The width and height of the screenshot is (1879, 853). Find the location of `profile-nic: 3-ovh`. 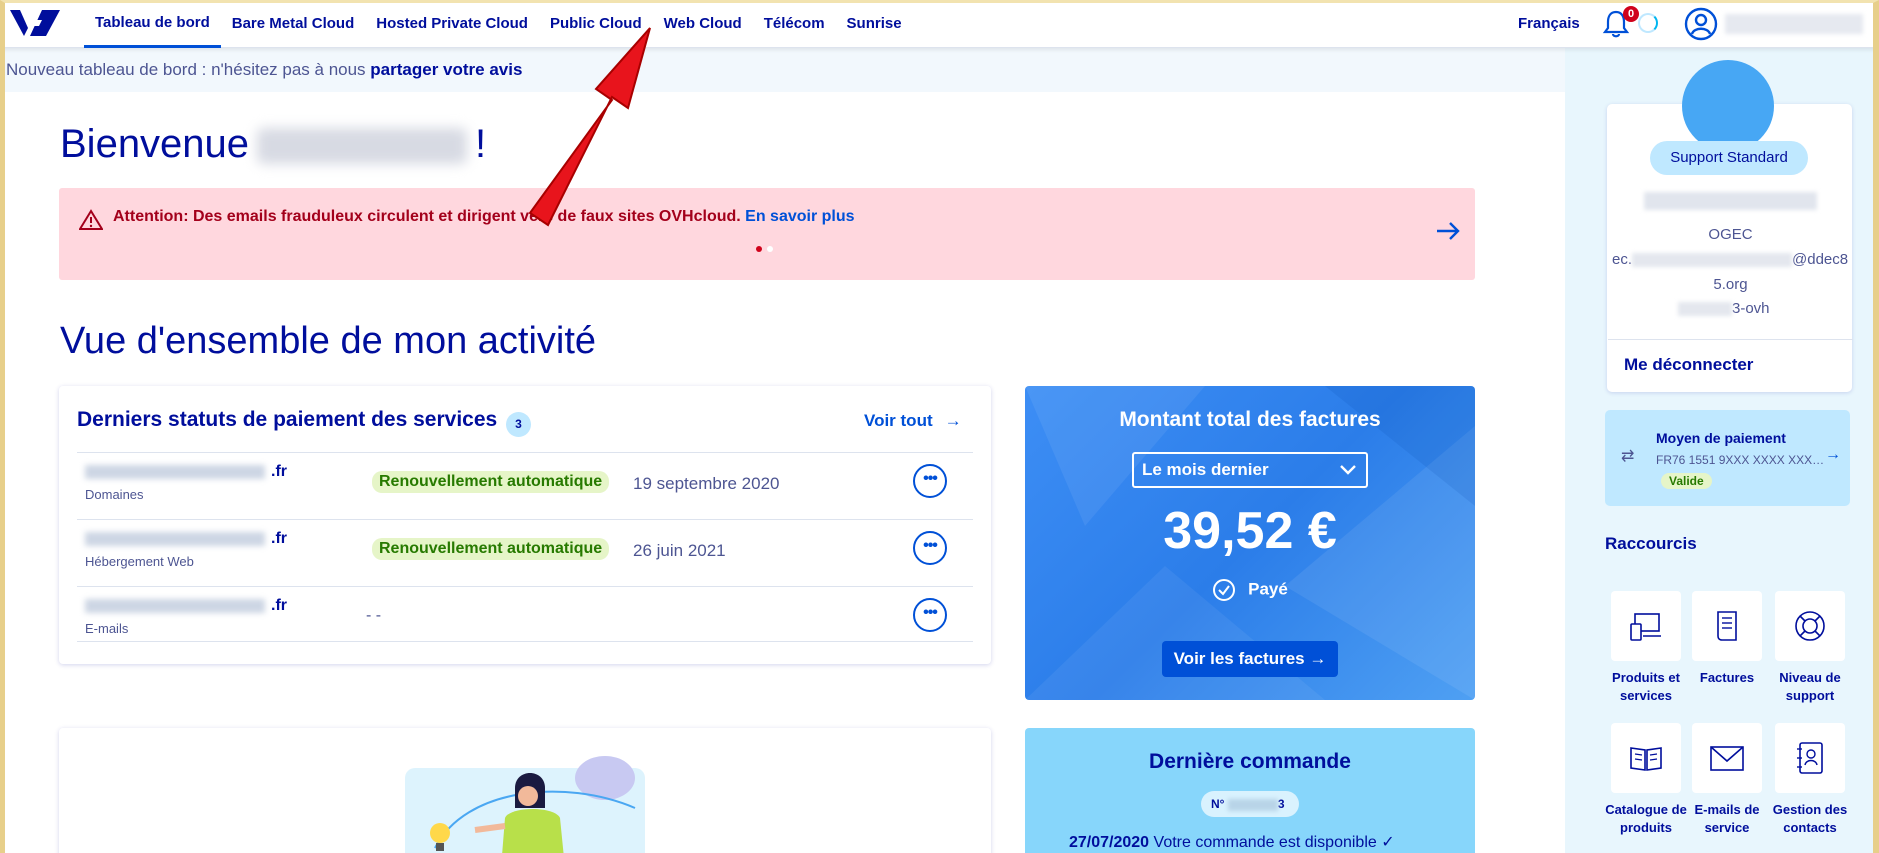

profile-nic: 3-ovh is located at coordinates (1724, 308).